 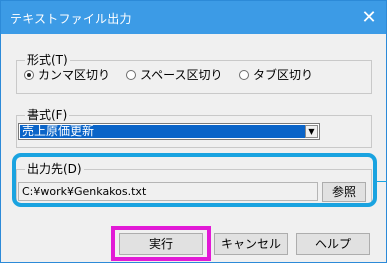 I want to click on highlight-run-box, so click(x=161, y=243).